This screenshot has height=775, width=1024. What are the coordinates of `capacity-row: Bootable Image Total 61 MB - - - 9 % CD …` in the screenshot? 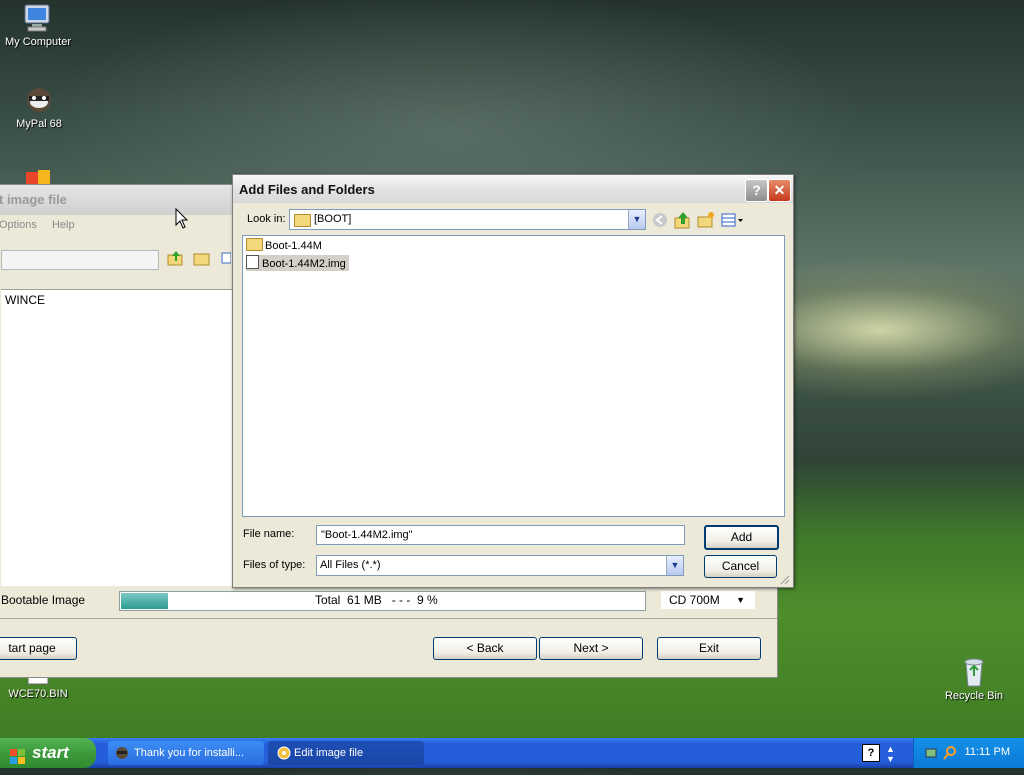 It's located at (388, 601).